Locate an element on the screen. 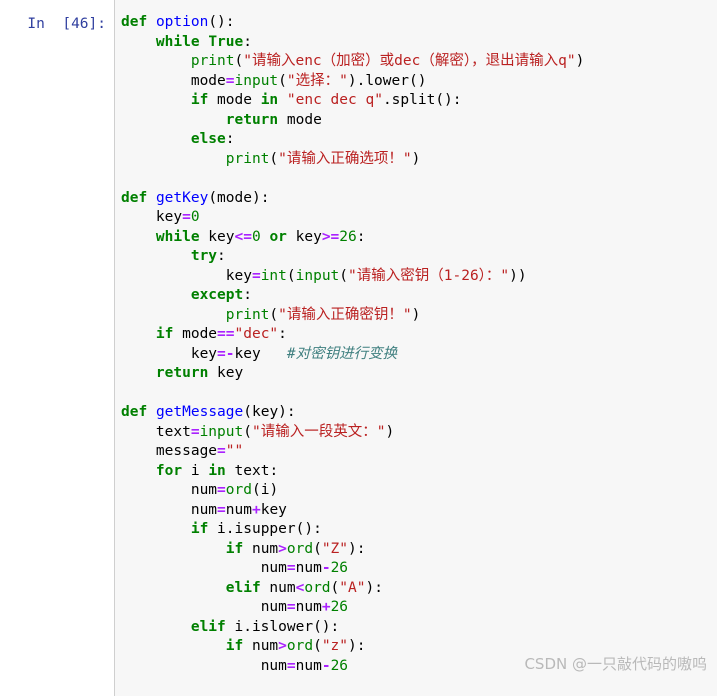  code-token-kw: else is located at coordinates (208, 139).